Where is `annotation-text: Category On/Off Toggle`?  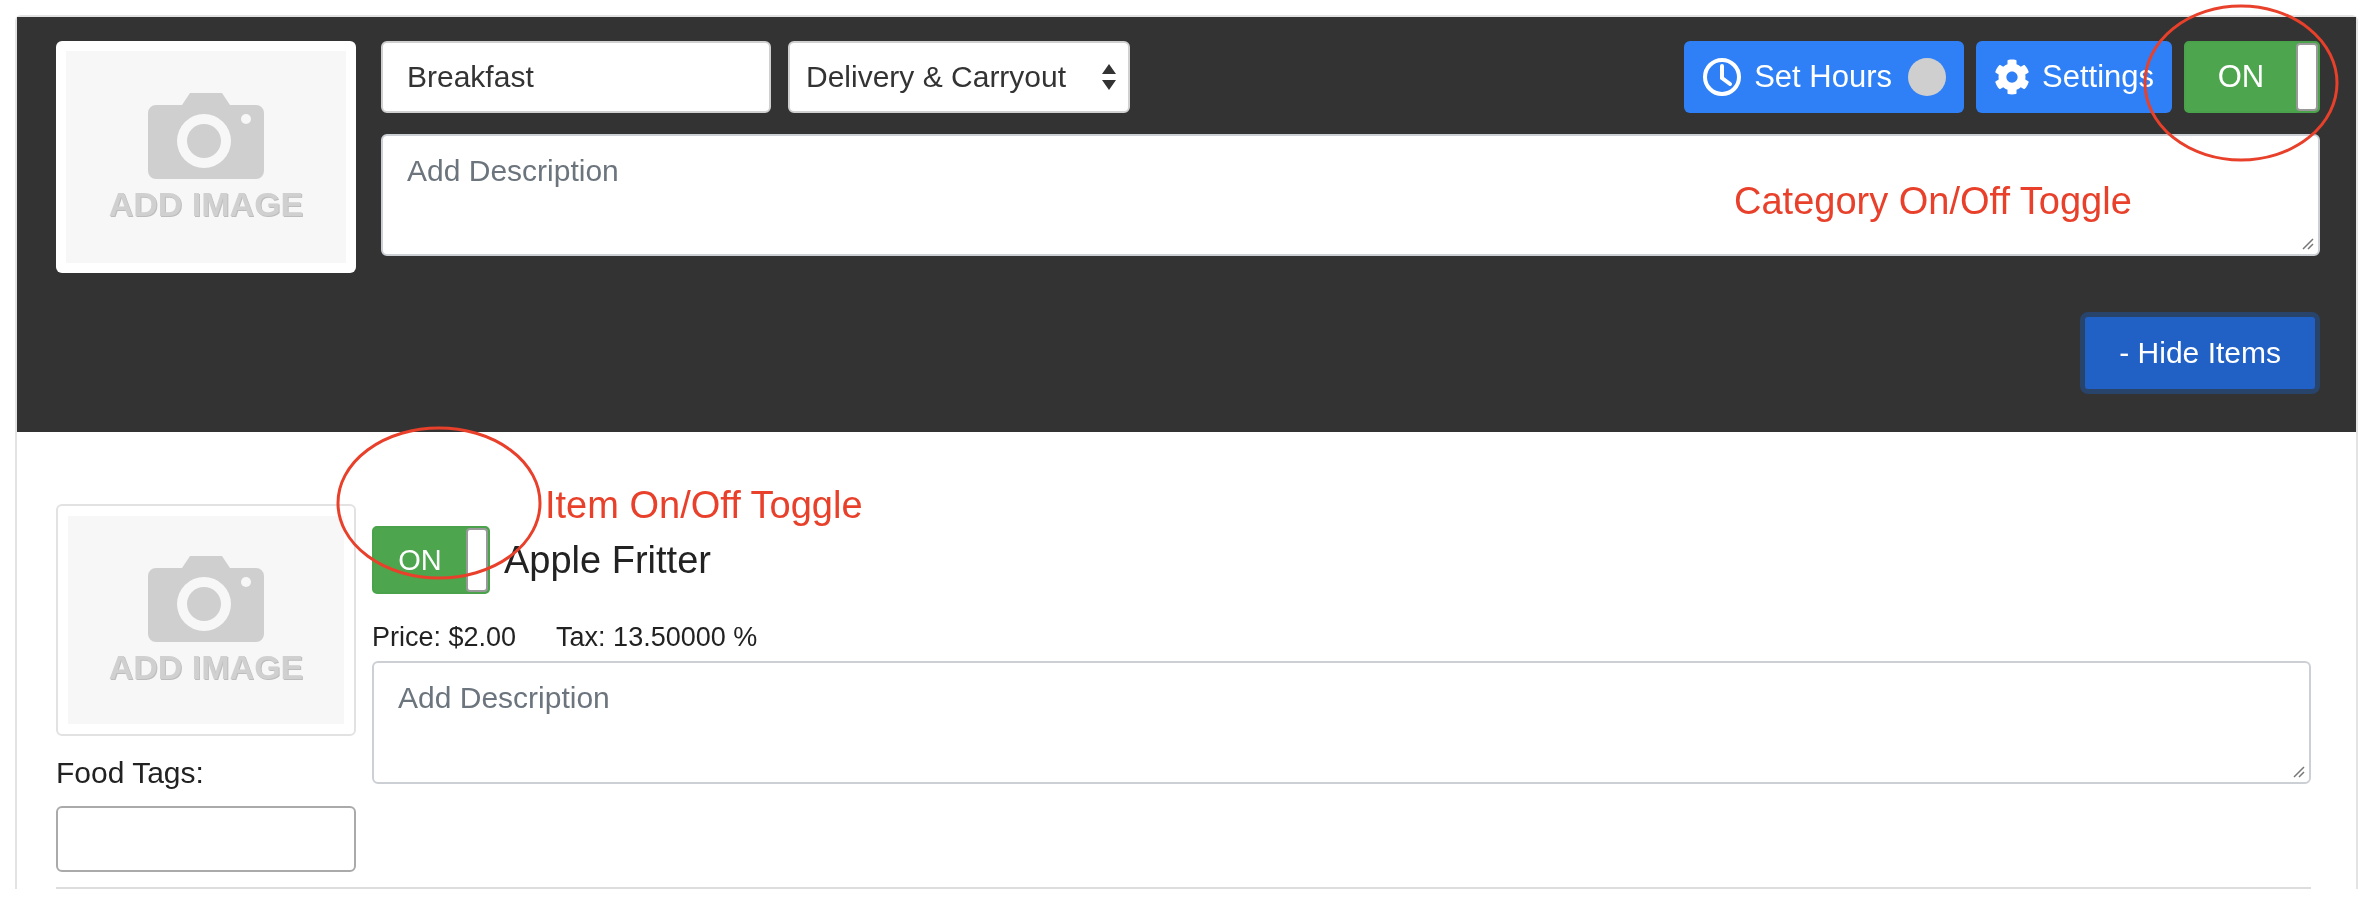 annotation-text: Category On/Off Toggle is located at coordinates (1933, 201).